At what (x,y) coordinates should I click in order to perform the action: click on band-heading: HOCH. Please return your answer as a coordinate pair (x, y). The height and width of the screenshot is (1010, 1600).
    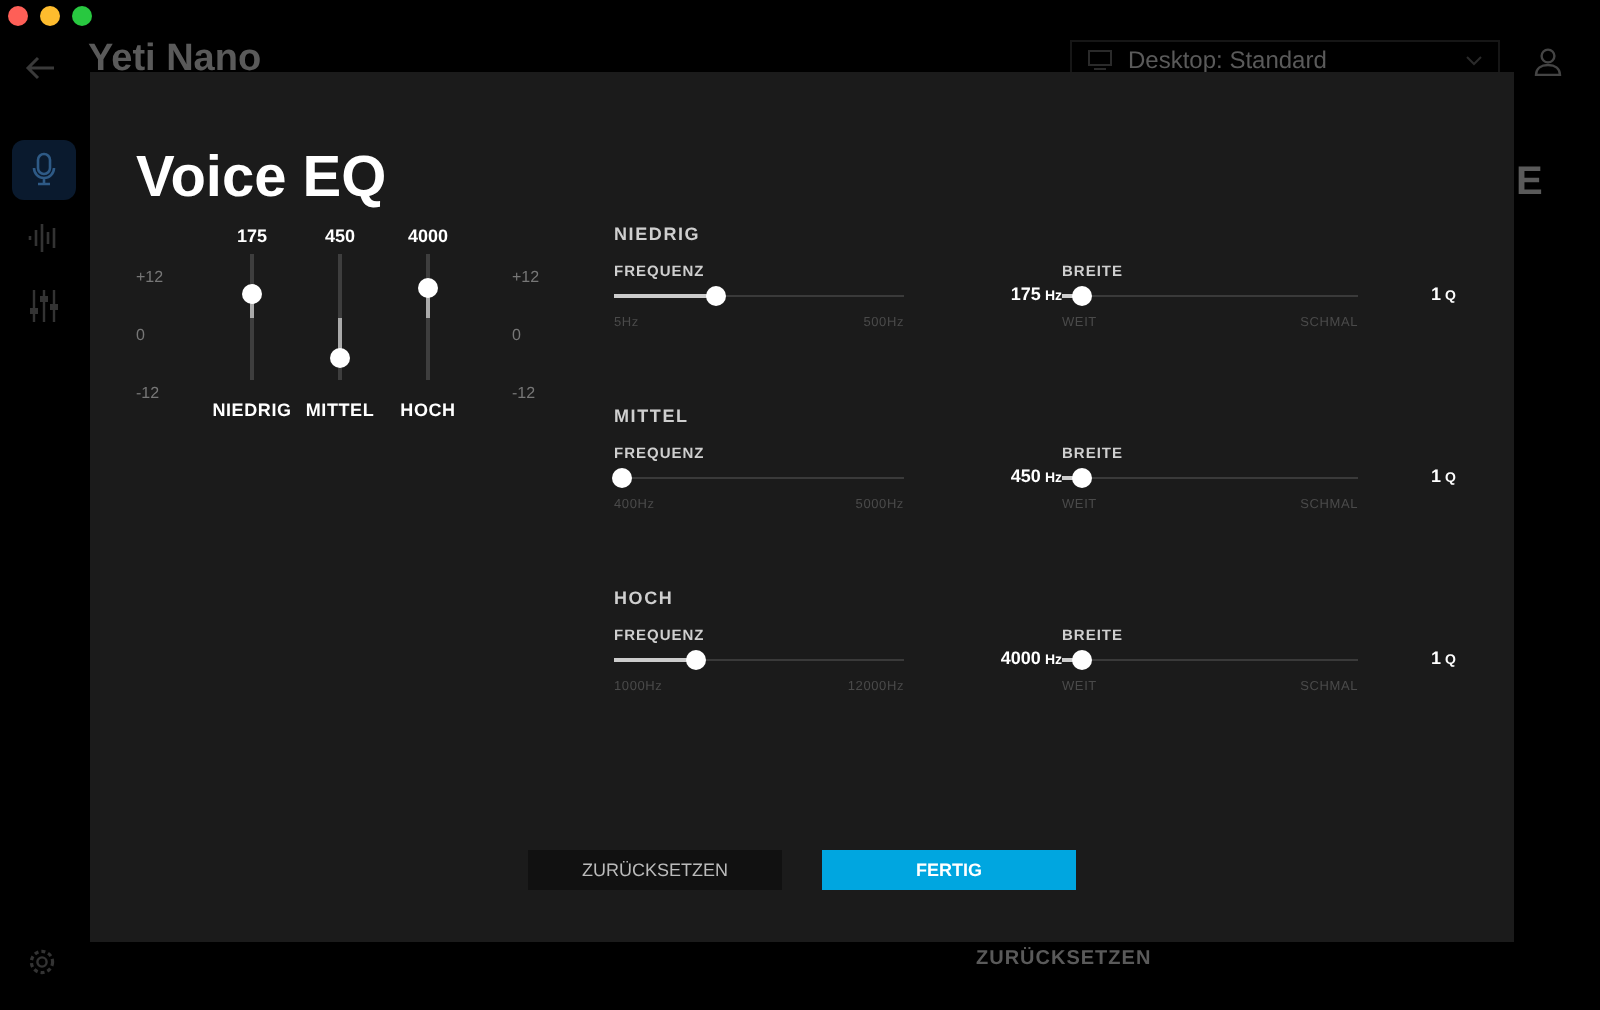
    Looking at the image, I should click on (645, 599).